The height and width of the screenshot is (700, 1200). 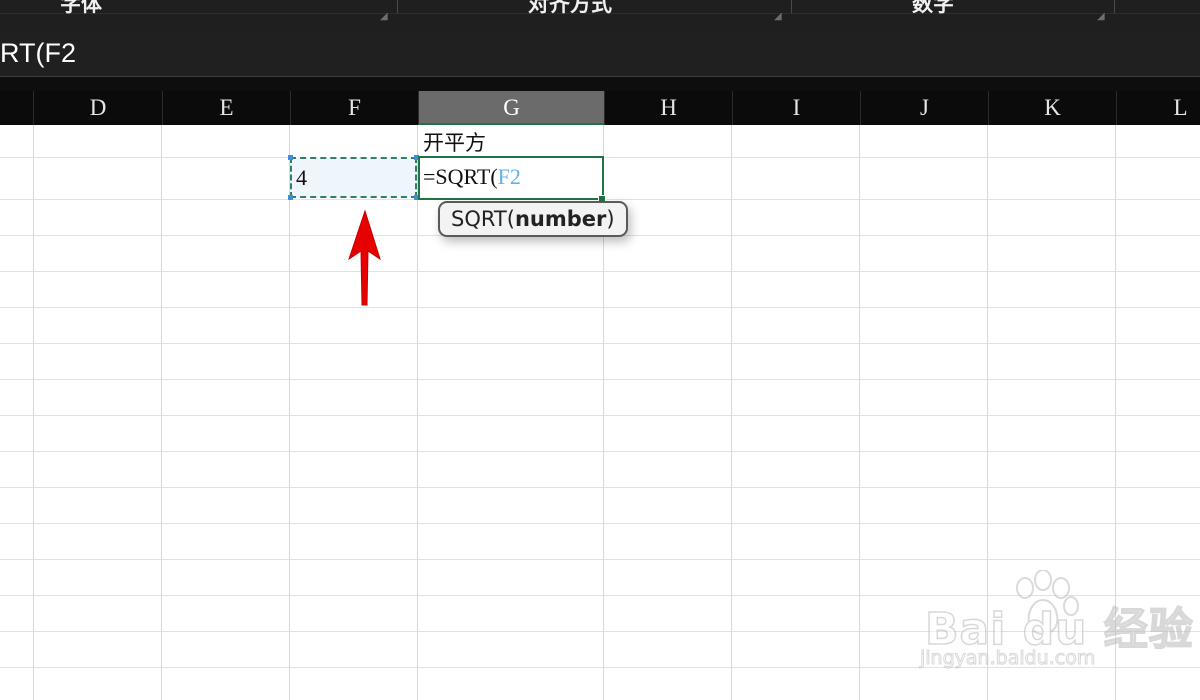 I want to click on column-header-e: E, so click(x=226, y=108).